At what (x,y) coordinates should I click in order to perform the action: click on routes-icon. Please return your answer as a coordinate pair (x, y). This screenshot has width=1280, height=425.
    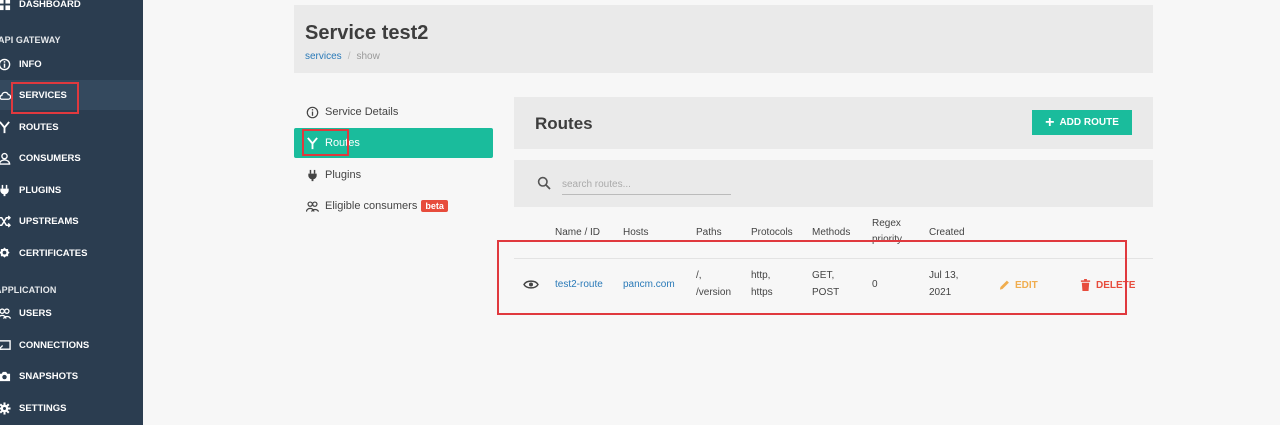
    Looking at the image, I should click on (5, 127).